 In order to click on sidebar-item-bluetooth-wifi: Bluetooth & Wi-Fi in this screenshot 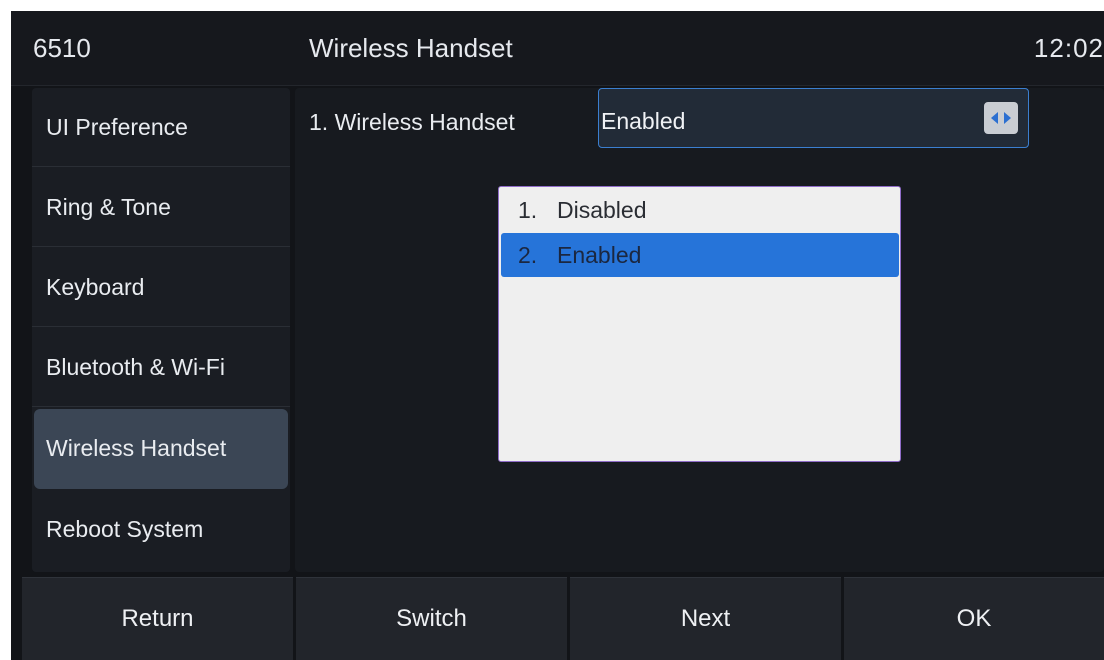, I will do `click(161, 367)`.